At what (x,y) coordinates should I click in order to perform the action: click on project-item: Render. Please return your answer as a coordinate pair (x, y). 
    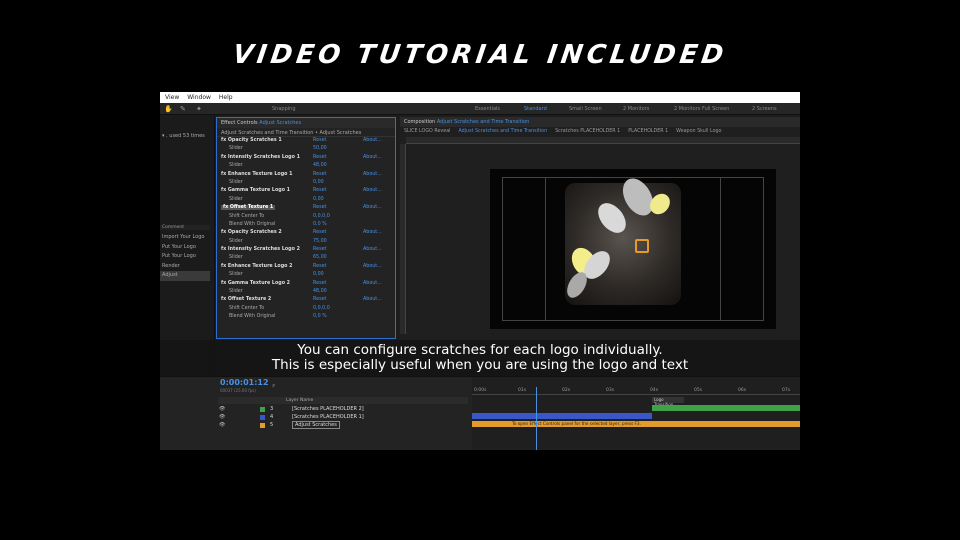
    Looking at the image, I should click on (185, 267).